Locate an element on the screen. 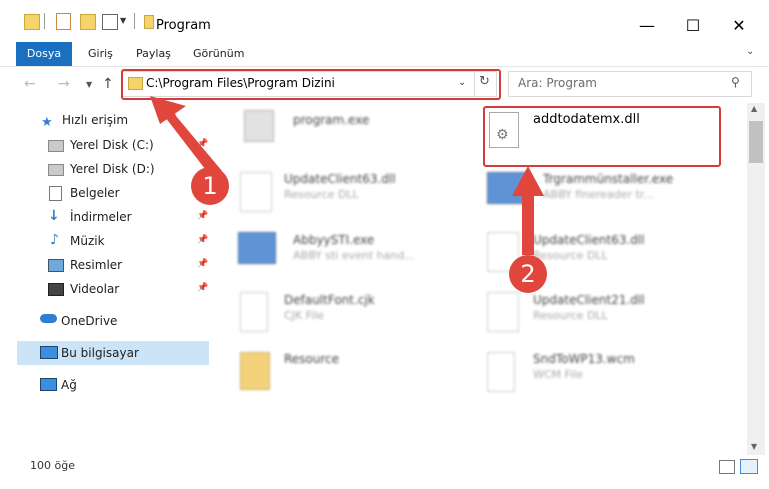 This screenshot has width=769, height=489. callout-badge-one: 1 is located at coordinates (210, 186).